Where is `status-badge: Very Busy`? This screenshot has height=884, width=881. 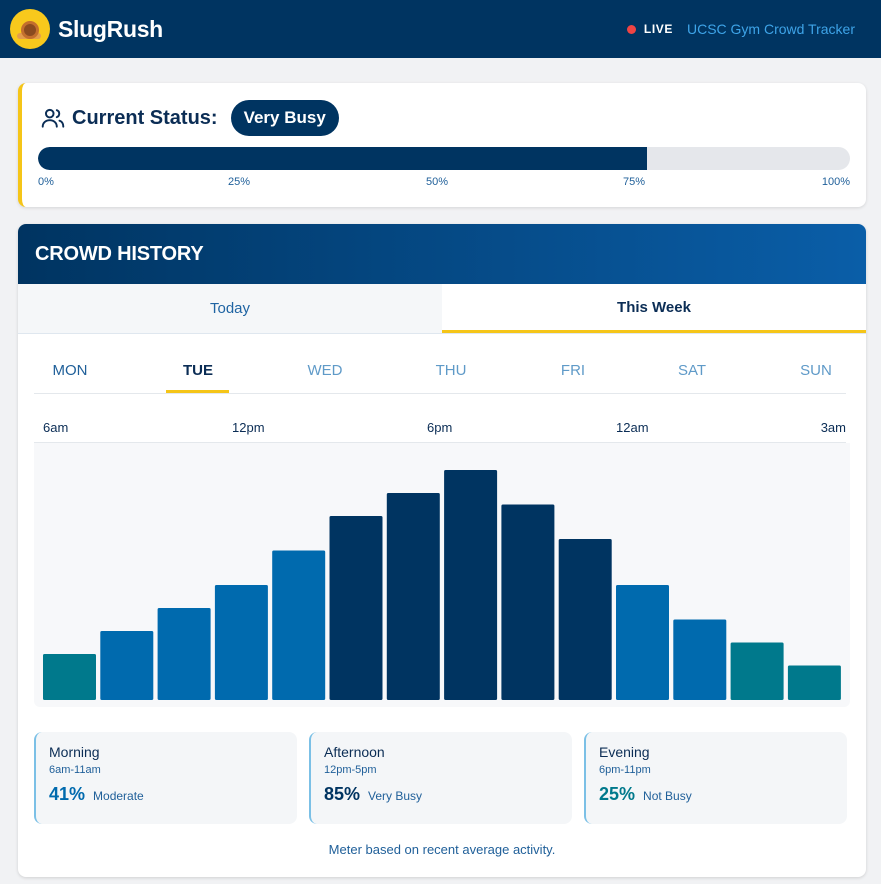
status-badge: Very Busy is located at coordinates (284, 118).